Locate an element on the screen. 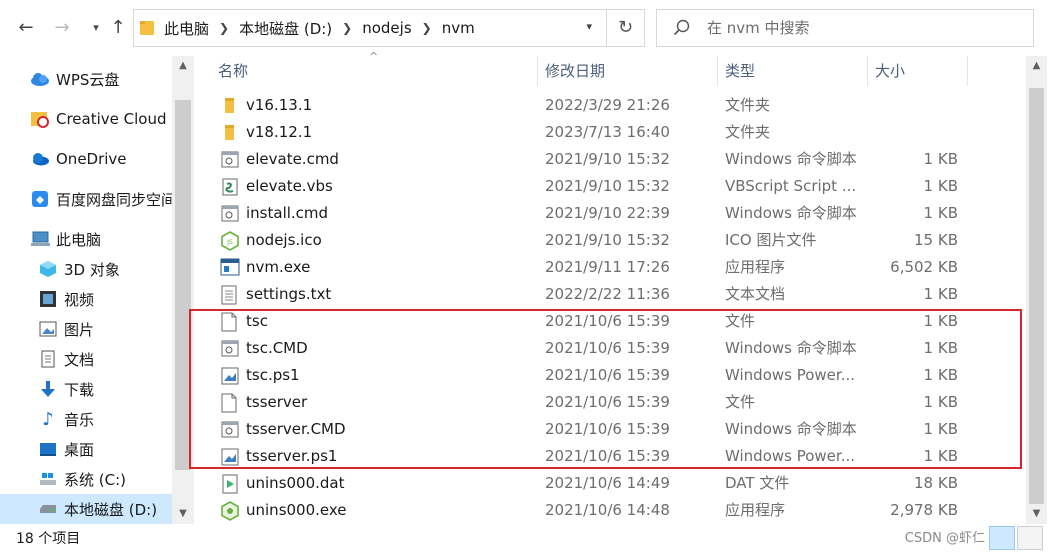 This screenshot has height=556, width=1049. sidebar-item-local-drive-d: 本地磁盘 (D:) is located at coordinates (86, 509).